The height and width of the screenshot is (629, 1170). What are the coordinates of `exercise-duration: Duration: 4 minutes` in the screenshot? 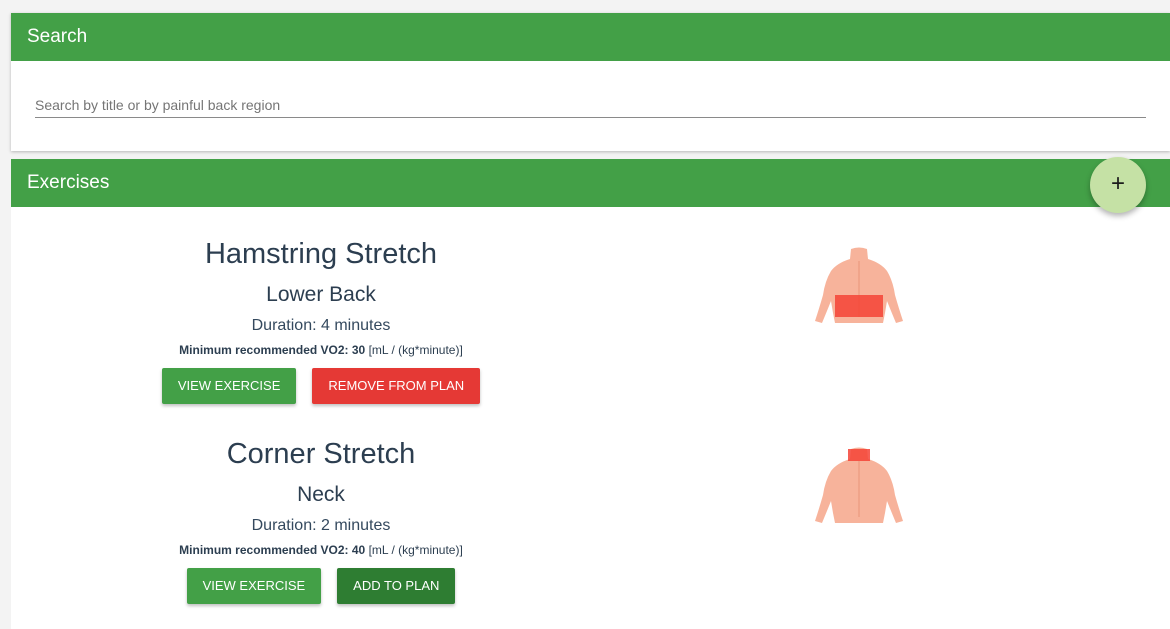 It's located at (321, 325).